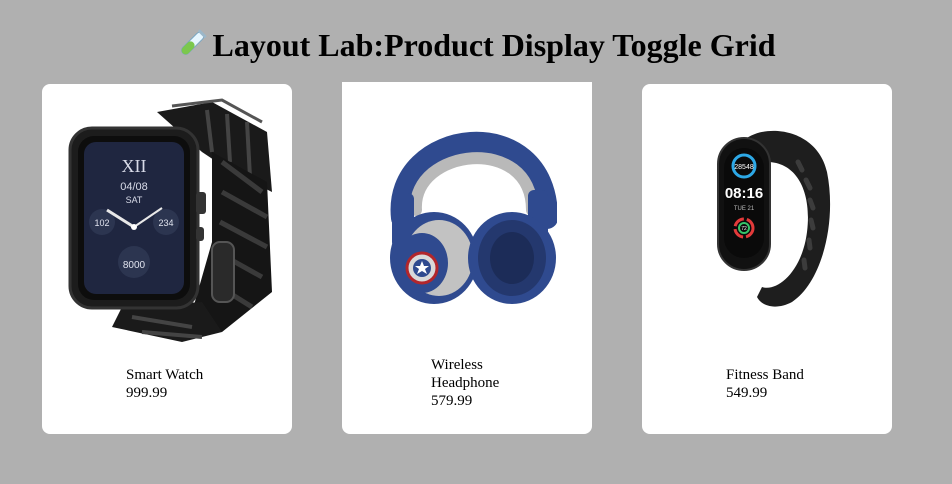  I want to click on svg-text: XII, so click(134, 166).